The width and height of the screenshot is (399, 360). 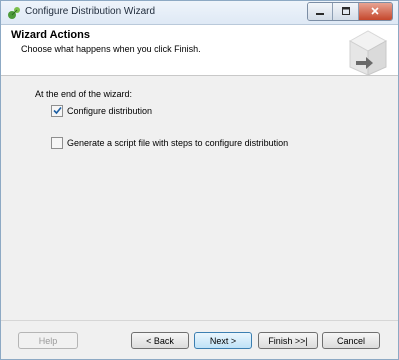 I want to click on checkmark-icon, so click(x=57, y=111).